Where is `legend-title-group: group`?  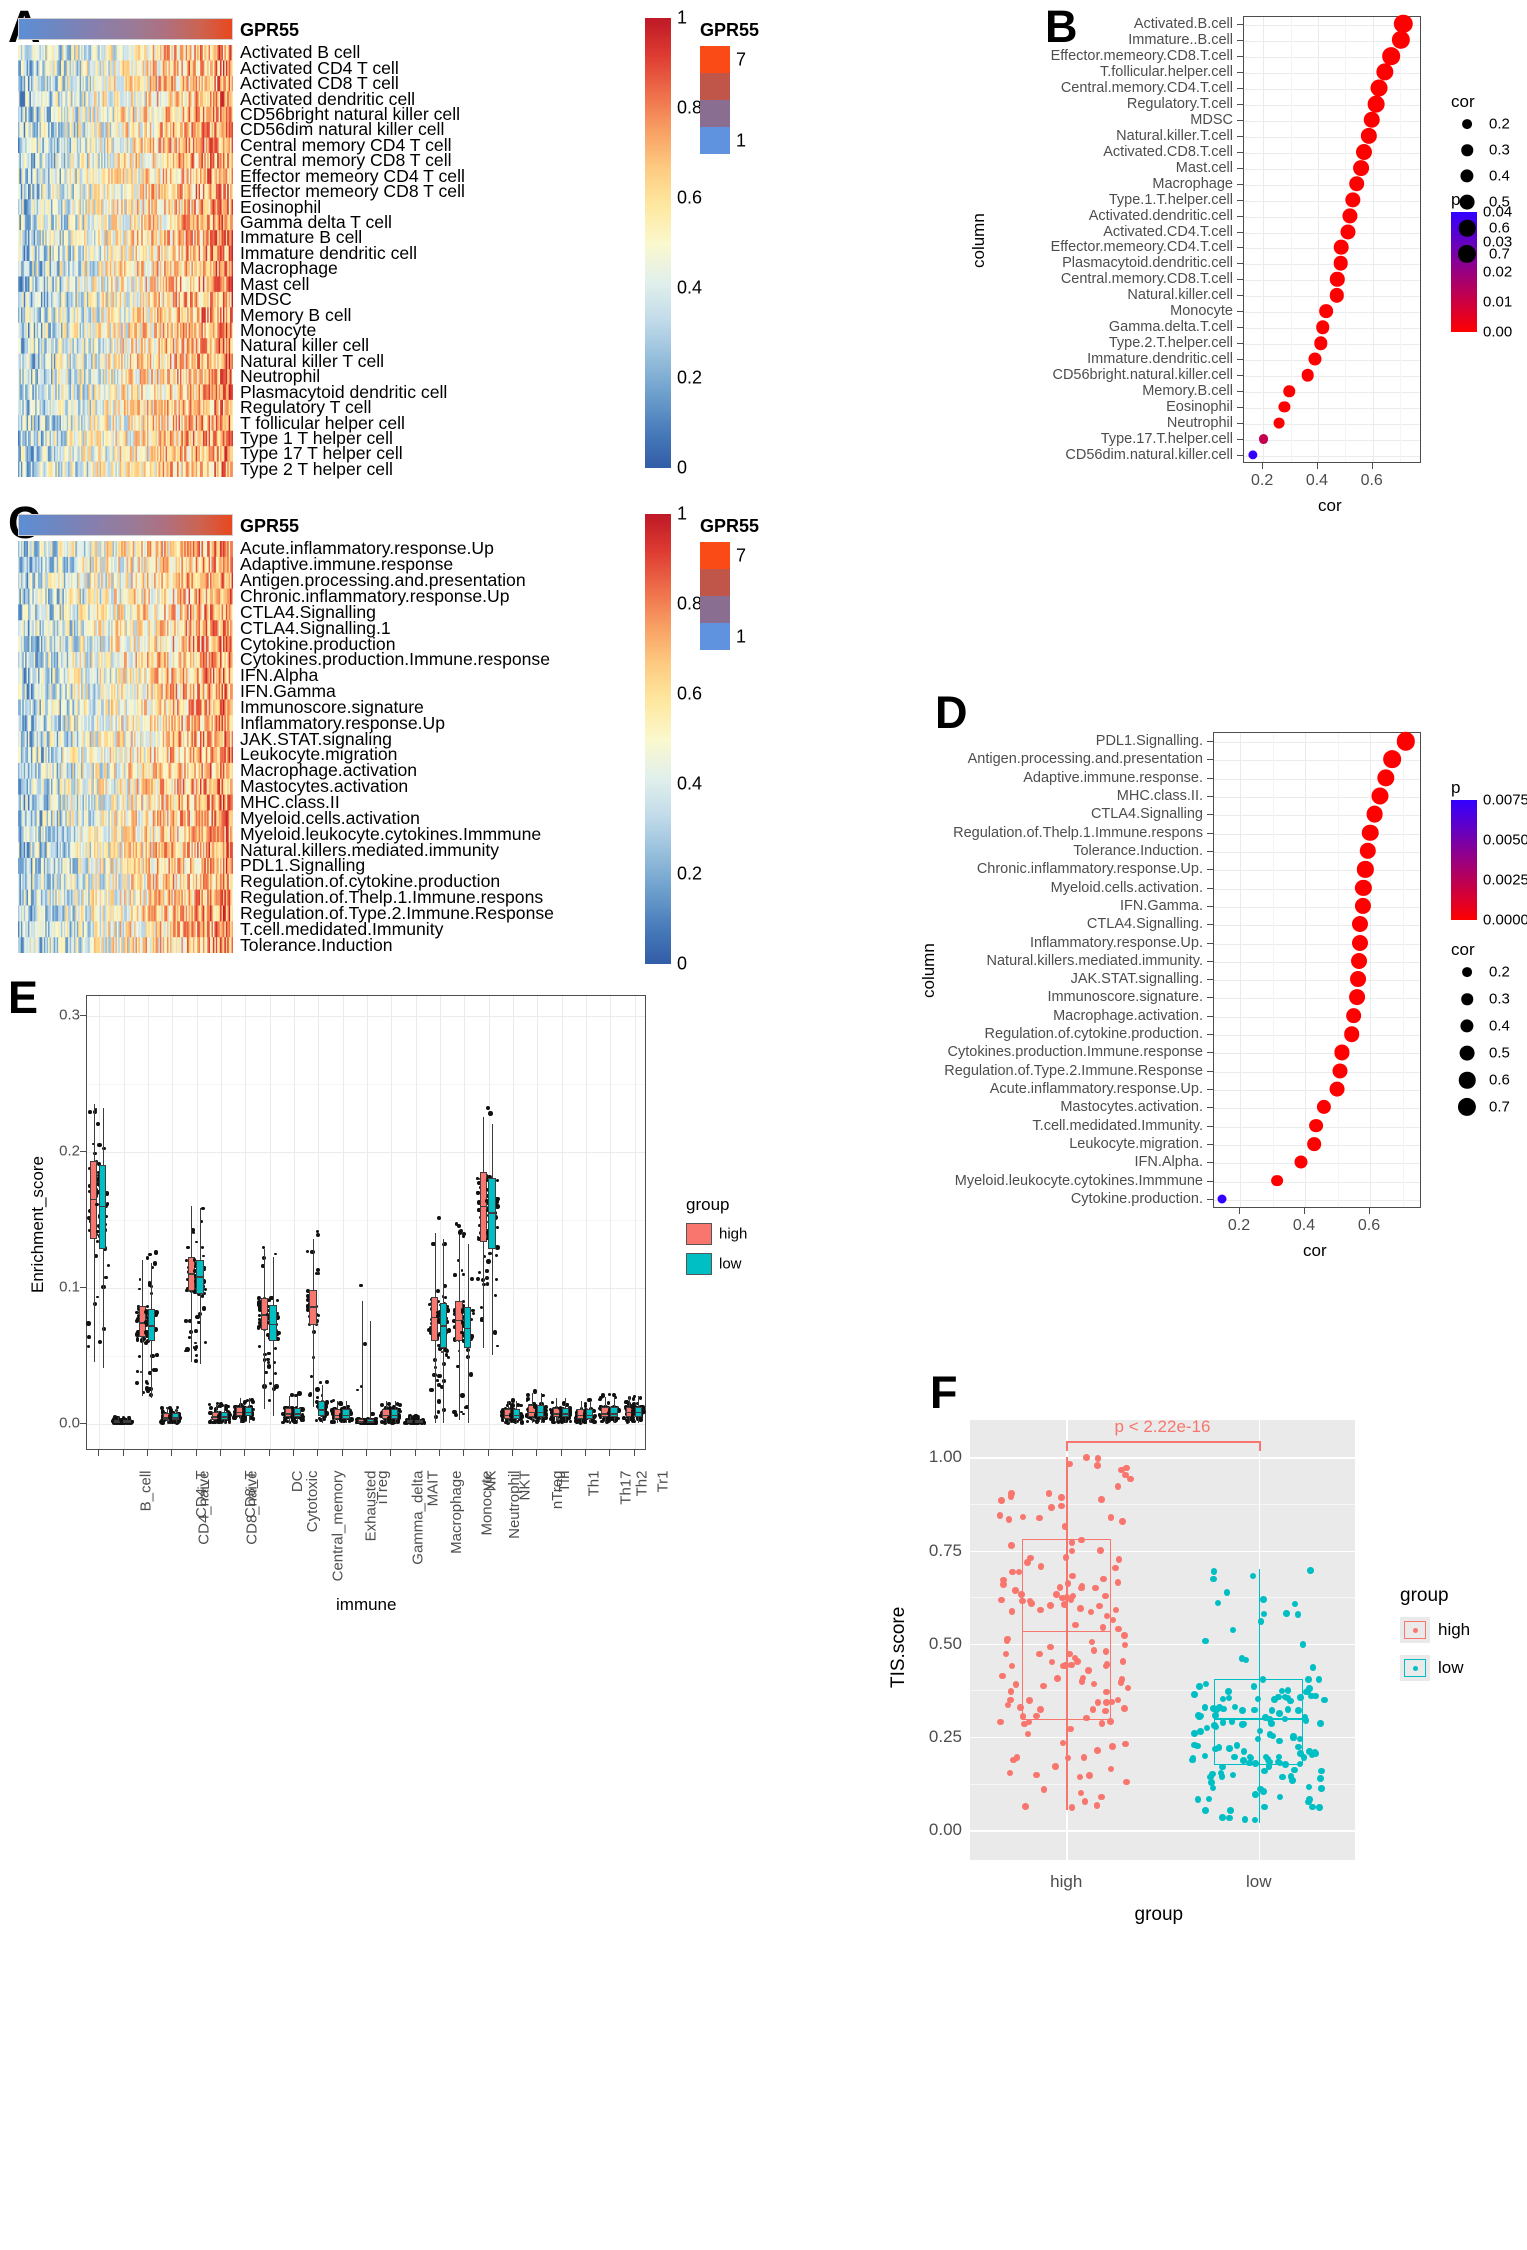
legend-title-group: group is located at coordinates (708, 1204).